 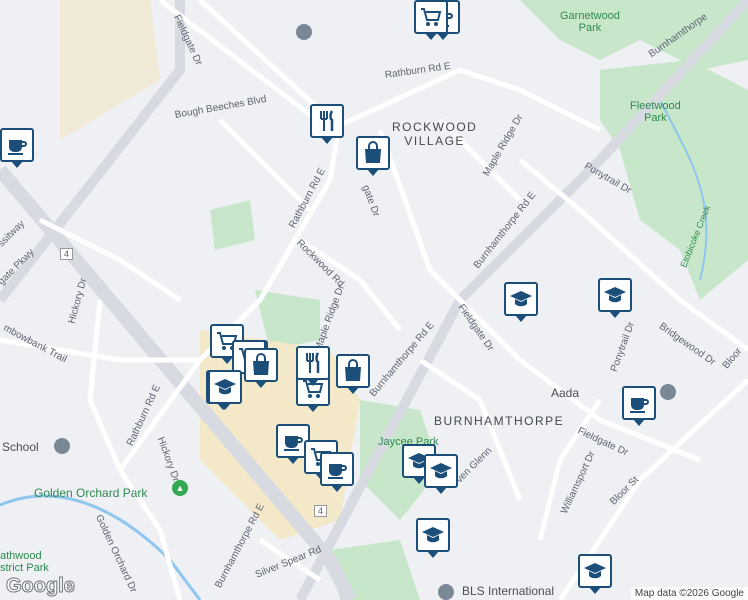 I want to click on place-label: Aada, so click(x=565, y=393).